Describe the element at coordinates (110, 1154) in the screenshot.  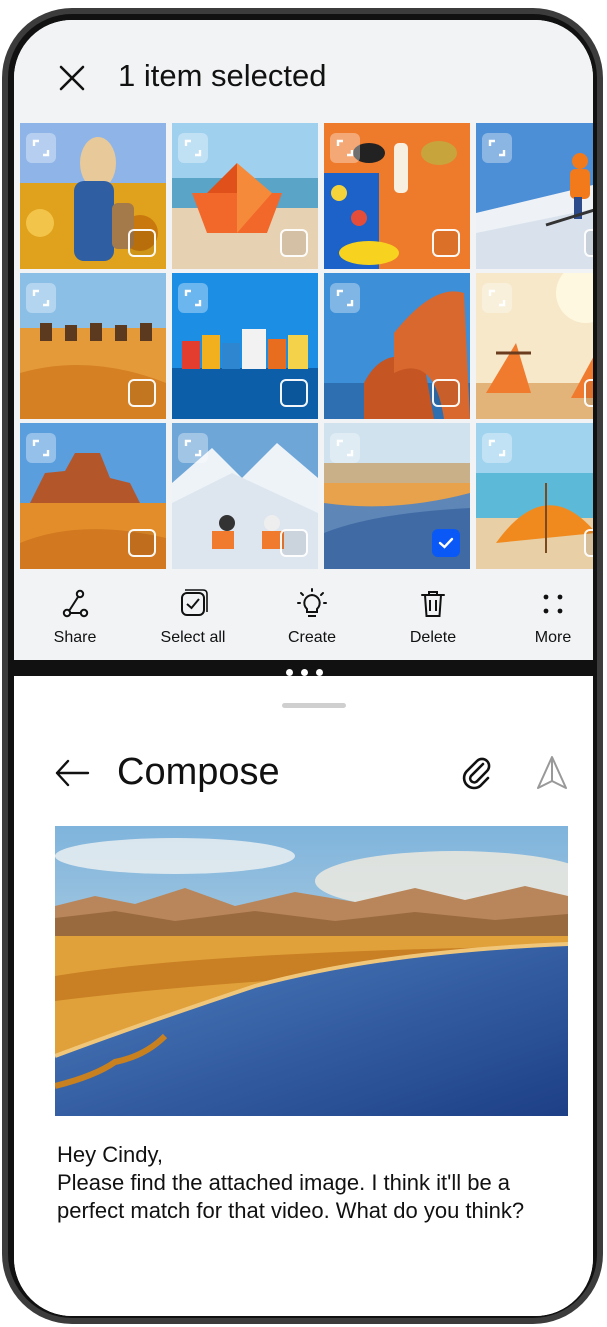
I see `message-greeting: Hey Cindy,` at that location.